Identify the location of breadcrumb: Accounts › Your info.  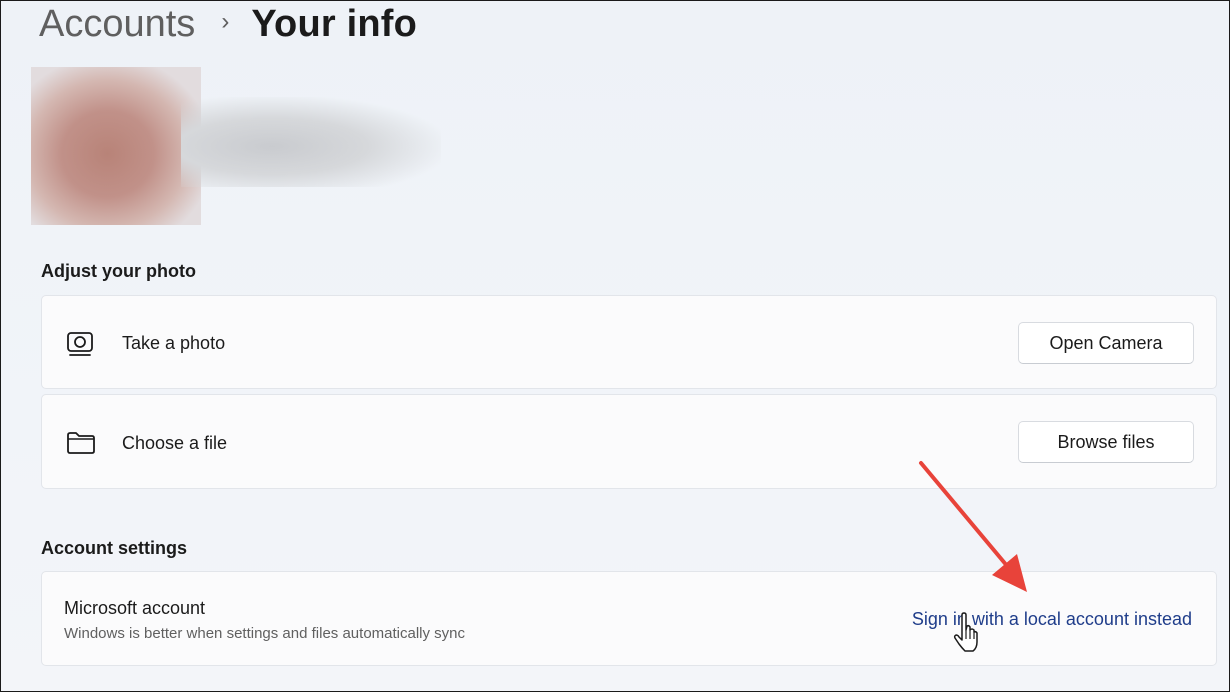
(228, 24).